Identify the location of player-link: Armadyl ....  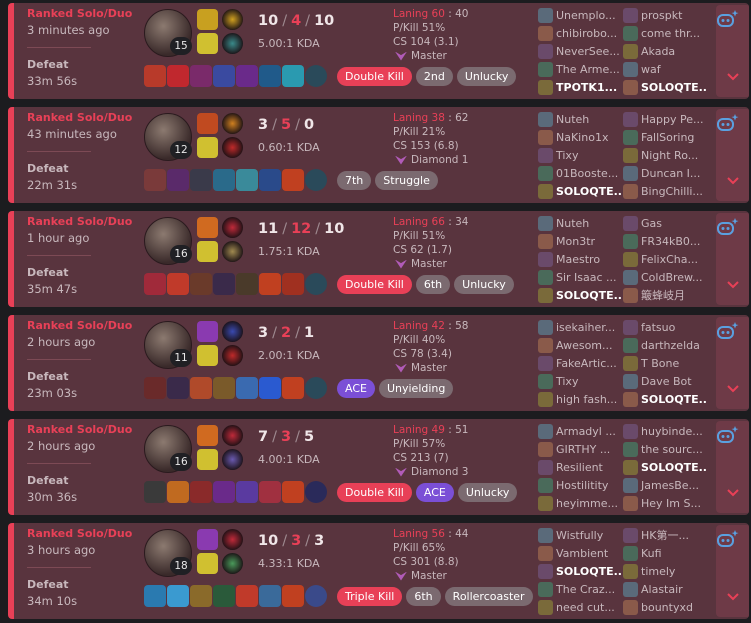
(580, 431).